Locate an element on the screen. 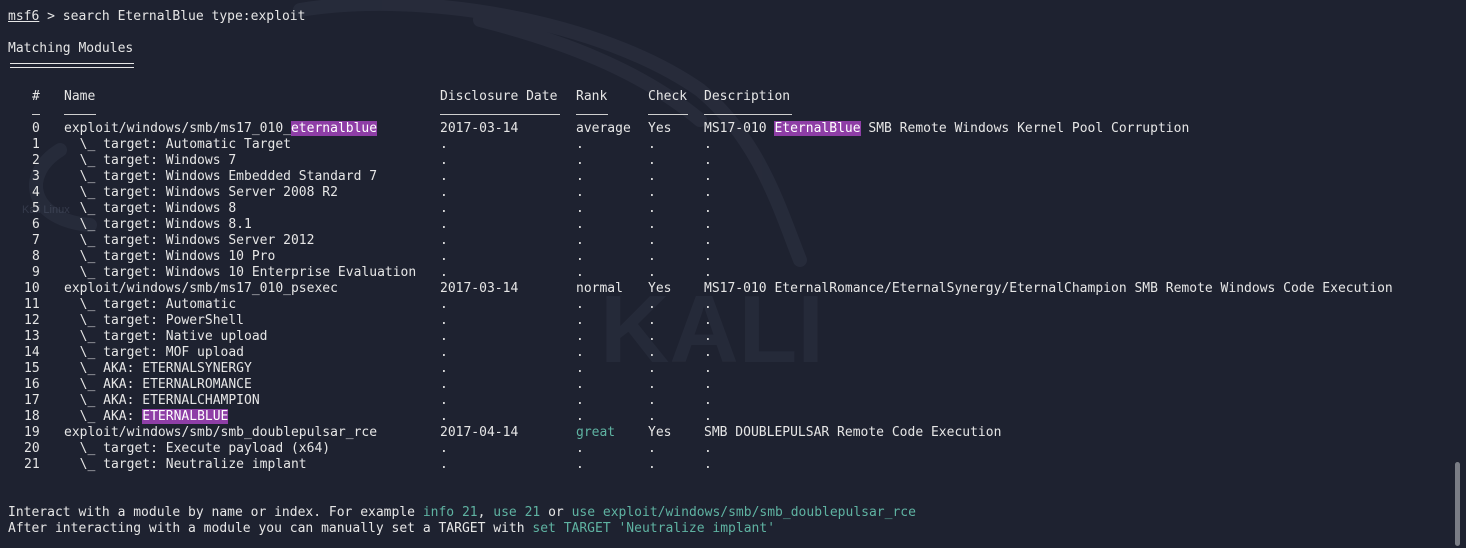 This screenshot has height=548, width=1466. row-name-text: \_ target: Automatic is located at coordinates (150, 304).